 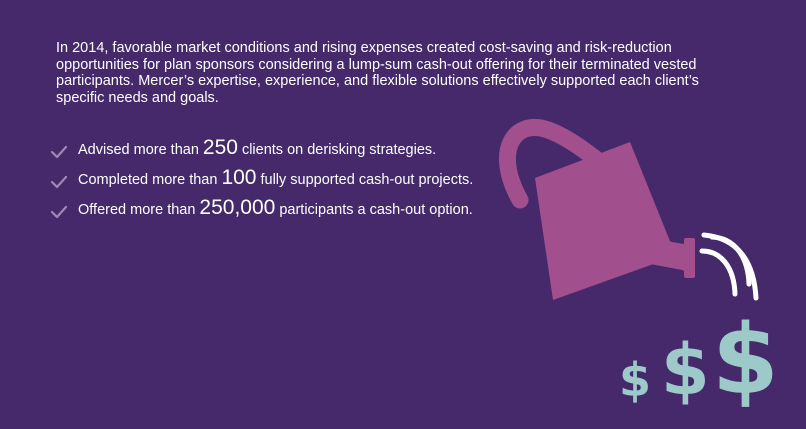 What do you see at coordinates (605, 221) in the screenshot?
I see `watering-can-body` at bounding box center [605, 221].